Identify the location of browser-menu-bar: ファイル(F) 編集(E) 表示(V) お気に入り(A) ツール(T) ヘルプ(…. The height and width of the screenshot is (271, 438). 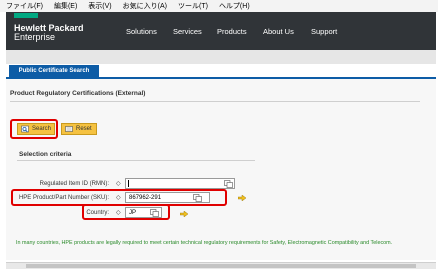
(219, 6).